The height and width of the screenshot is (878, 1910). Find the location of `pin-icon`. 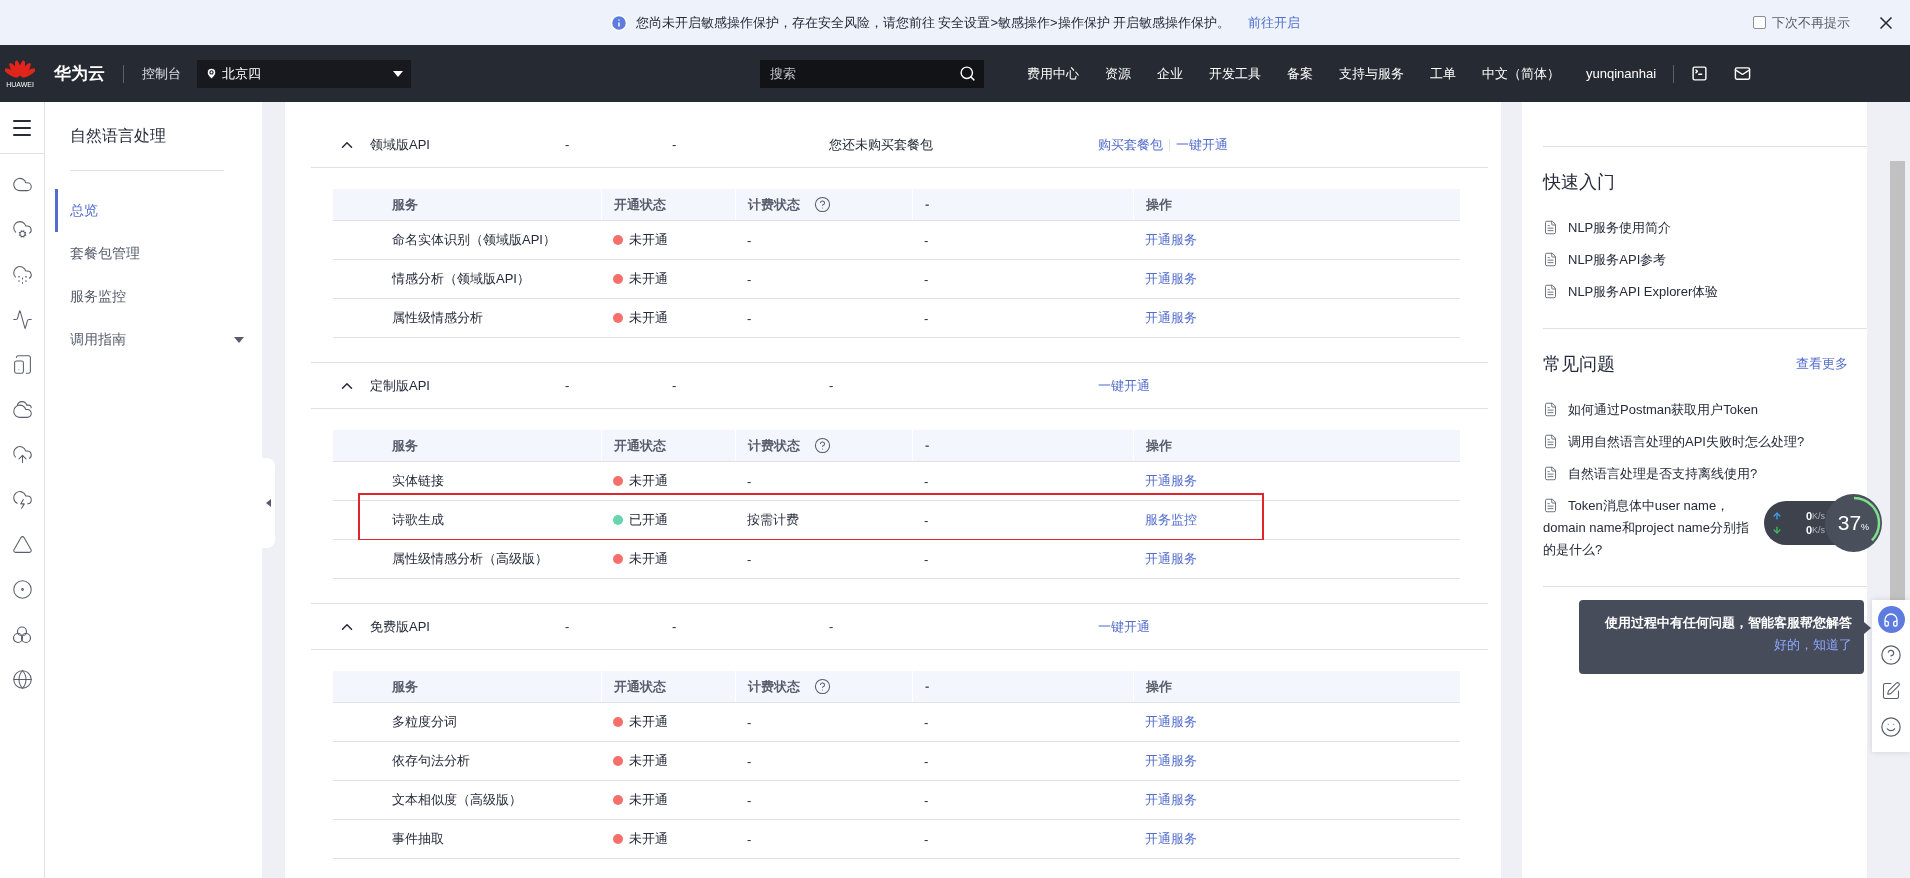

pin-icon is located at coordinates (211, 73).